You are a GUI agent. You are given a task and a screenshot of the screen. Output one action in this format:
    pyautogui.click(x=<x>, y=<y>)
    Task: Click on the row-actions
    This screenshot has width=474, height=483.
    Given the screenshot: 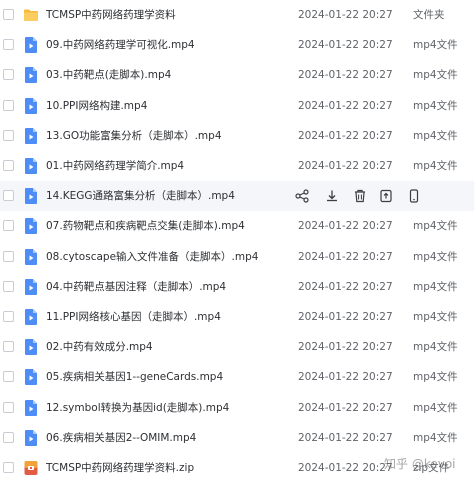 What is the action you would take?
    pyautogui.click(x=369, y=196)
    